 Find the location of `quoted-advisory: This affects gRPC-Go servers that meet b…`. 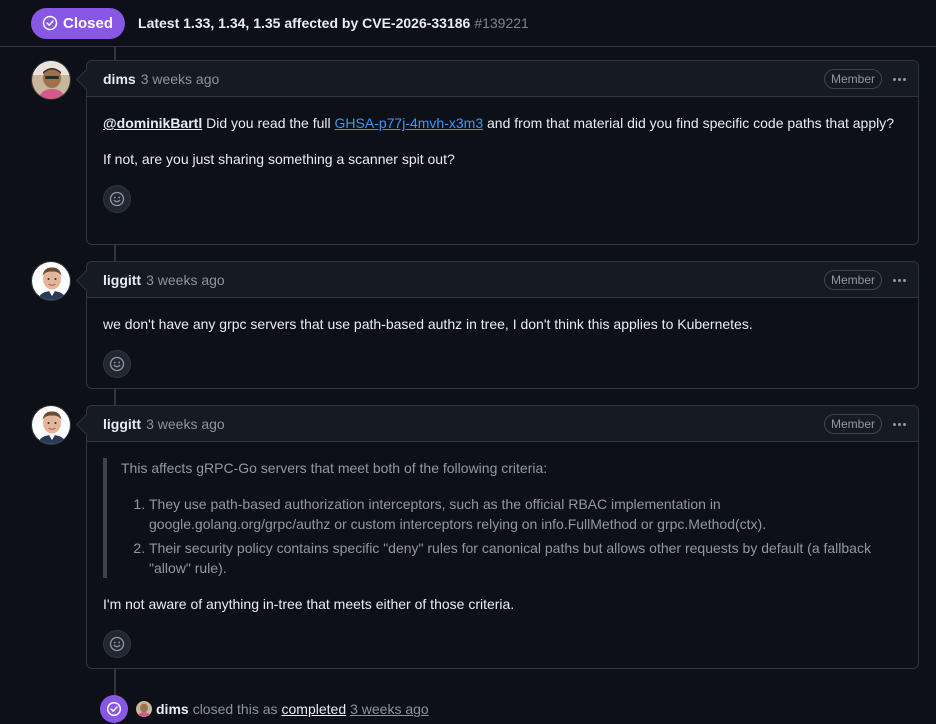

quoted-advisory: This affects gRPC-Go servers that meet b… is located at coordinates (502, 518).